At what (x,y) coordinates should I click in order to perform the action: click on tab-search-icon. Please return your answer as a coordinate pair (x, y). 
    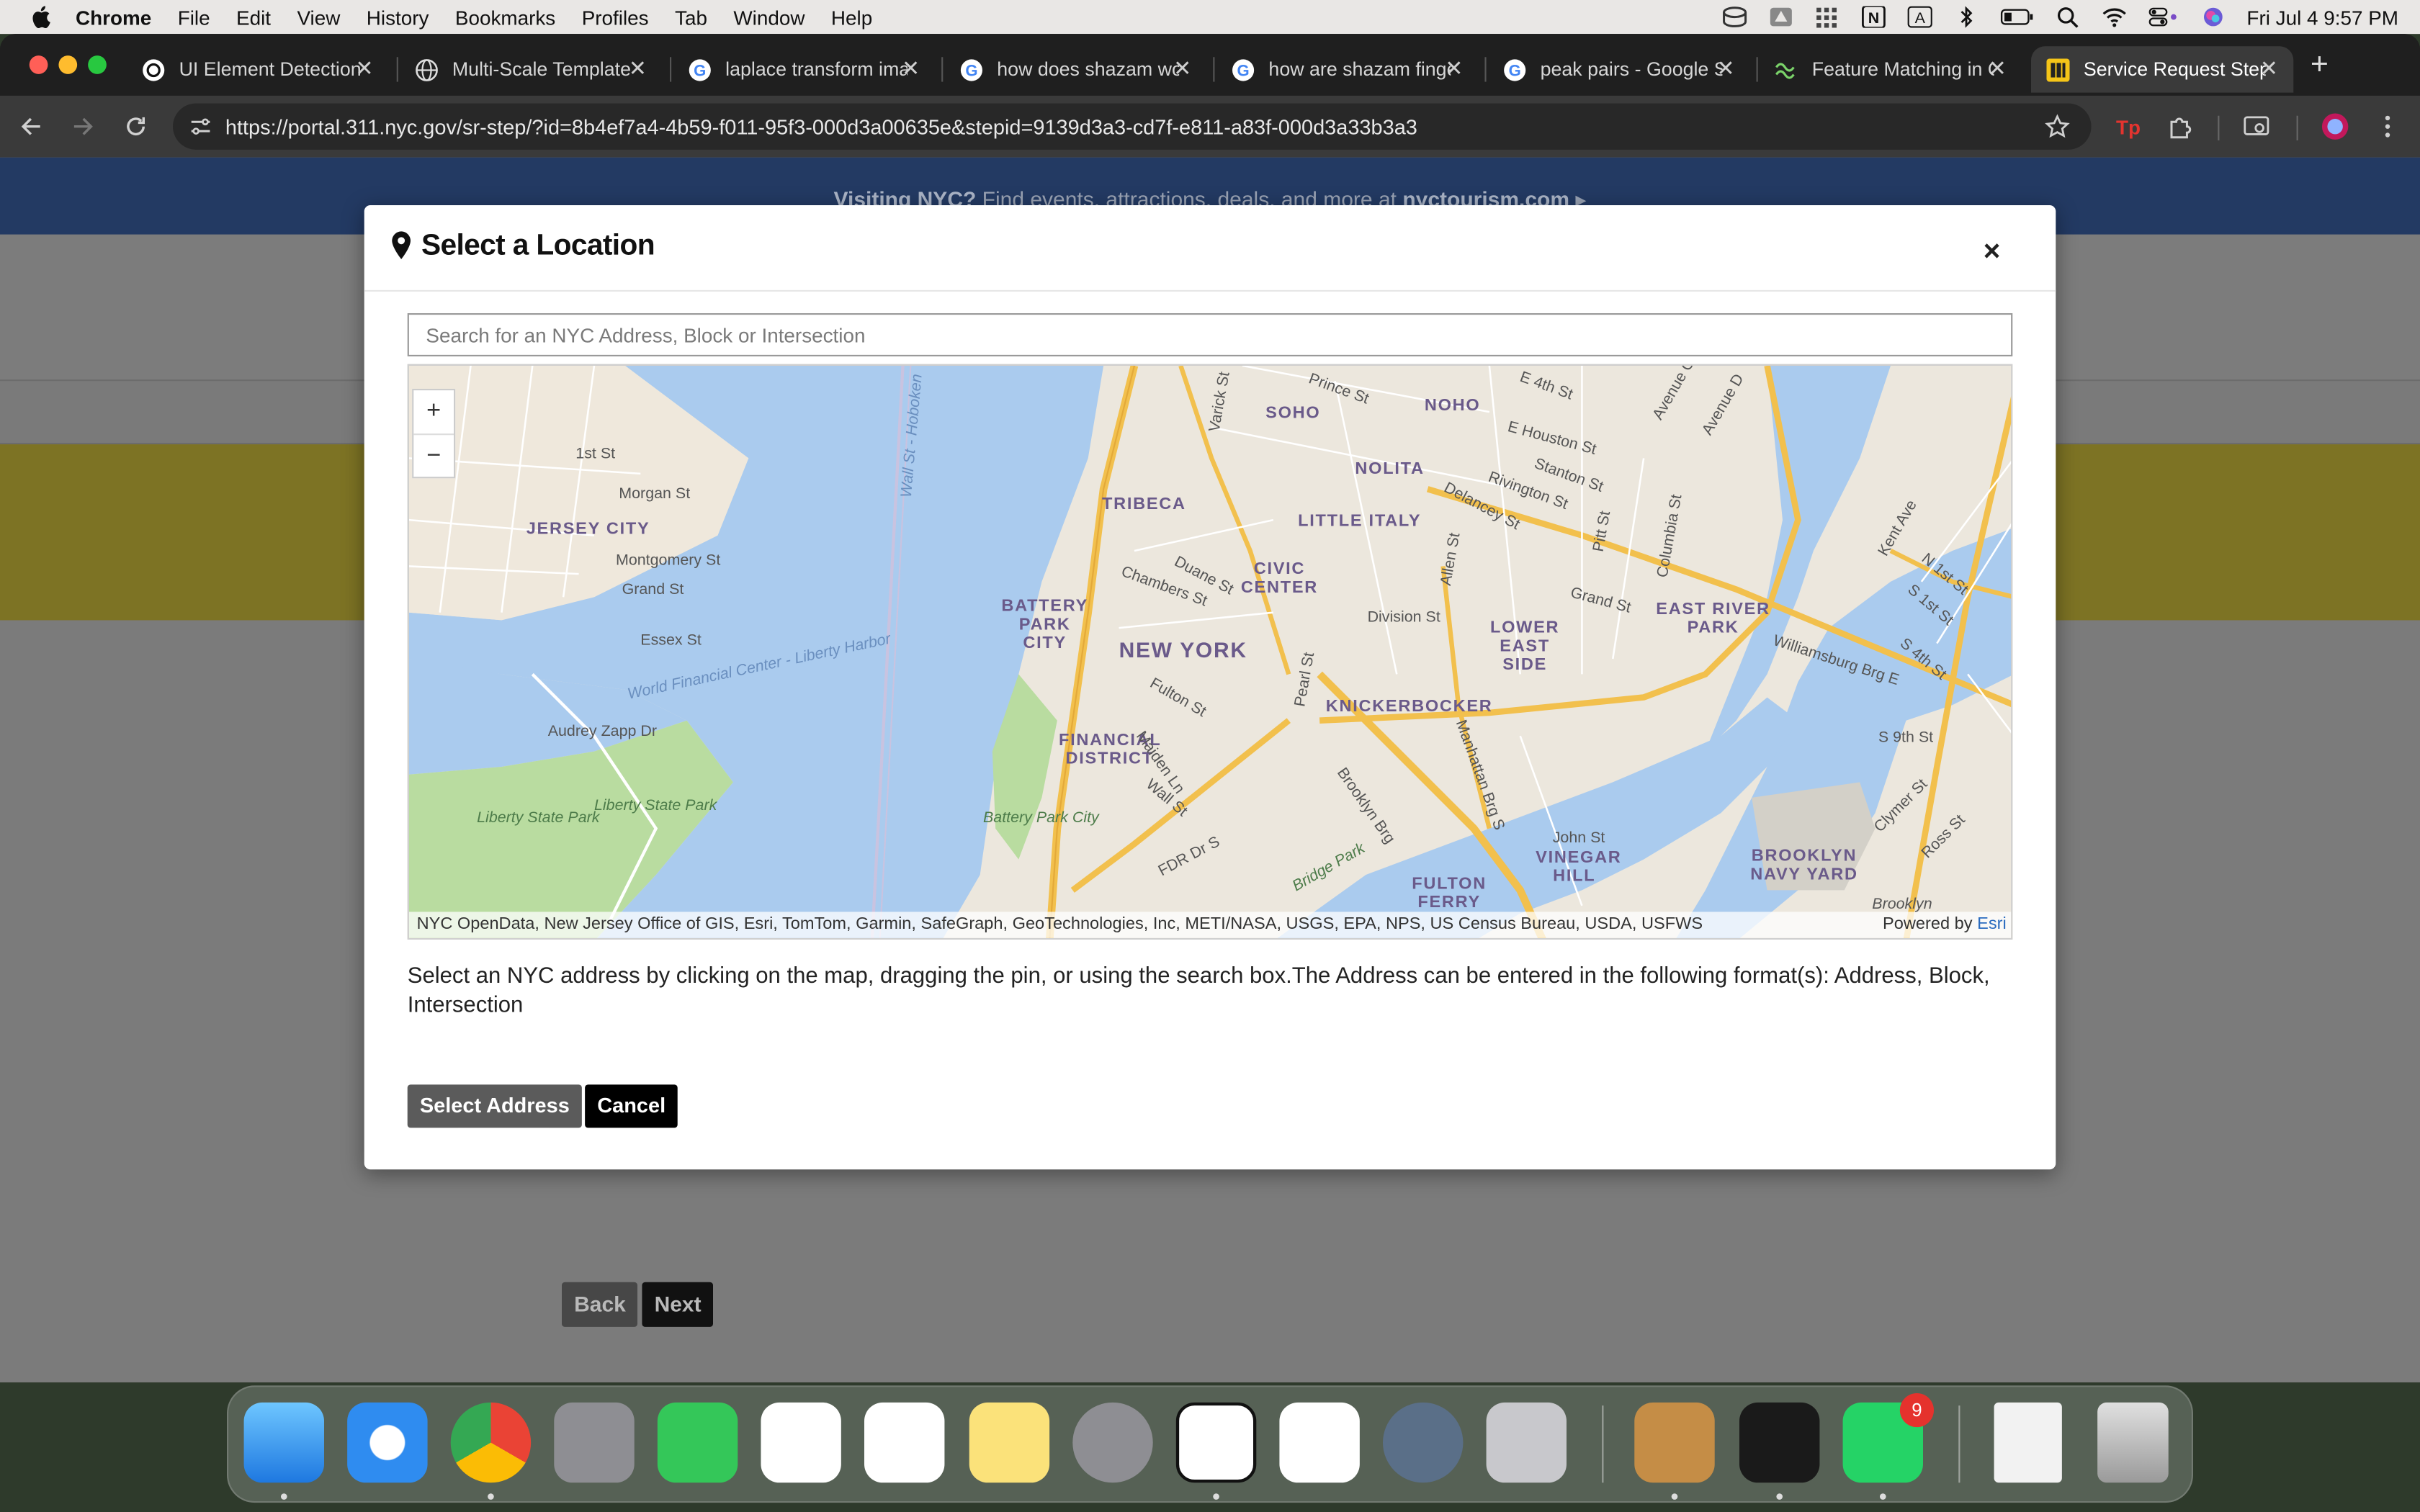
    Looking at the image, I should click on (2257, 126).